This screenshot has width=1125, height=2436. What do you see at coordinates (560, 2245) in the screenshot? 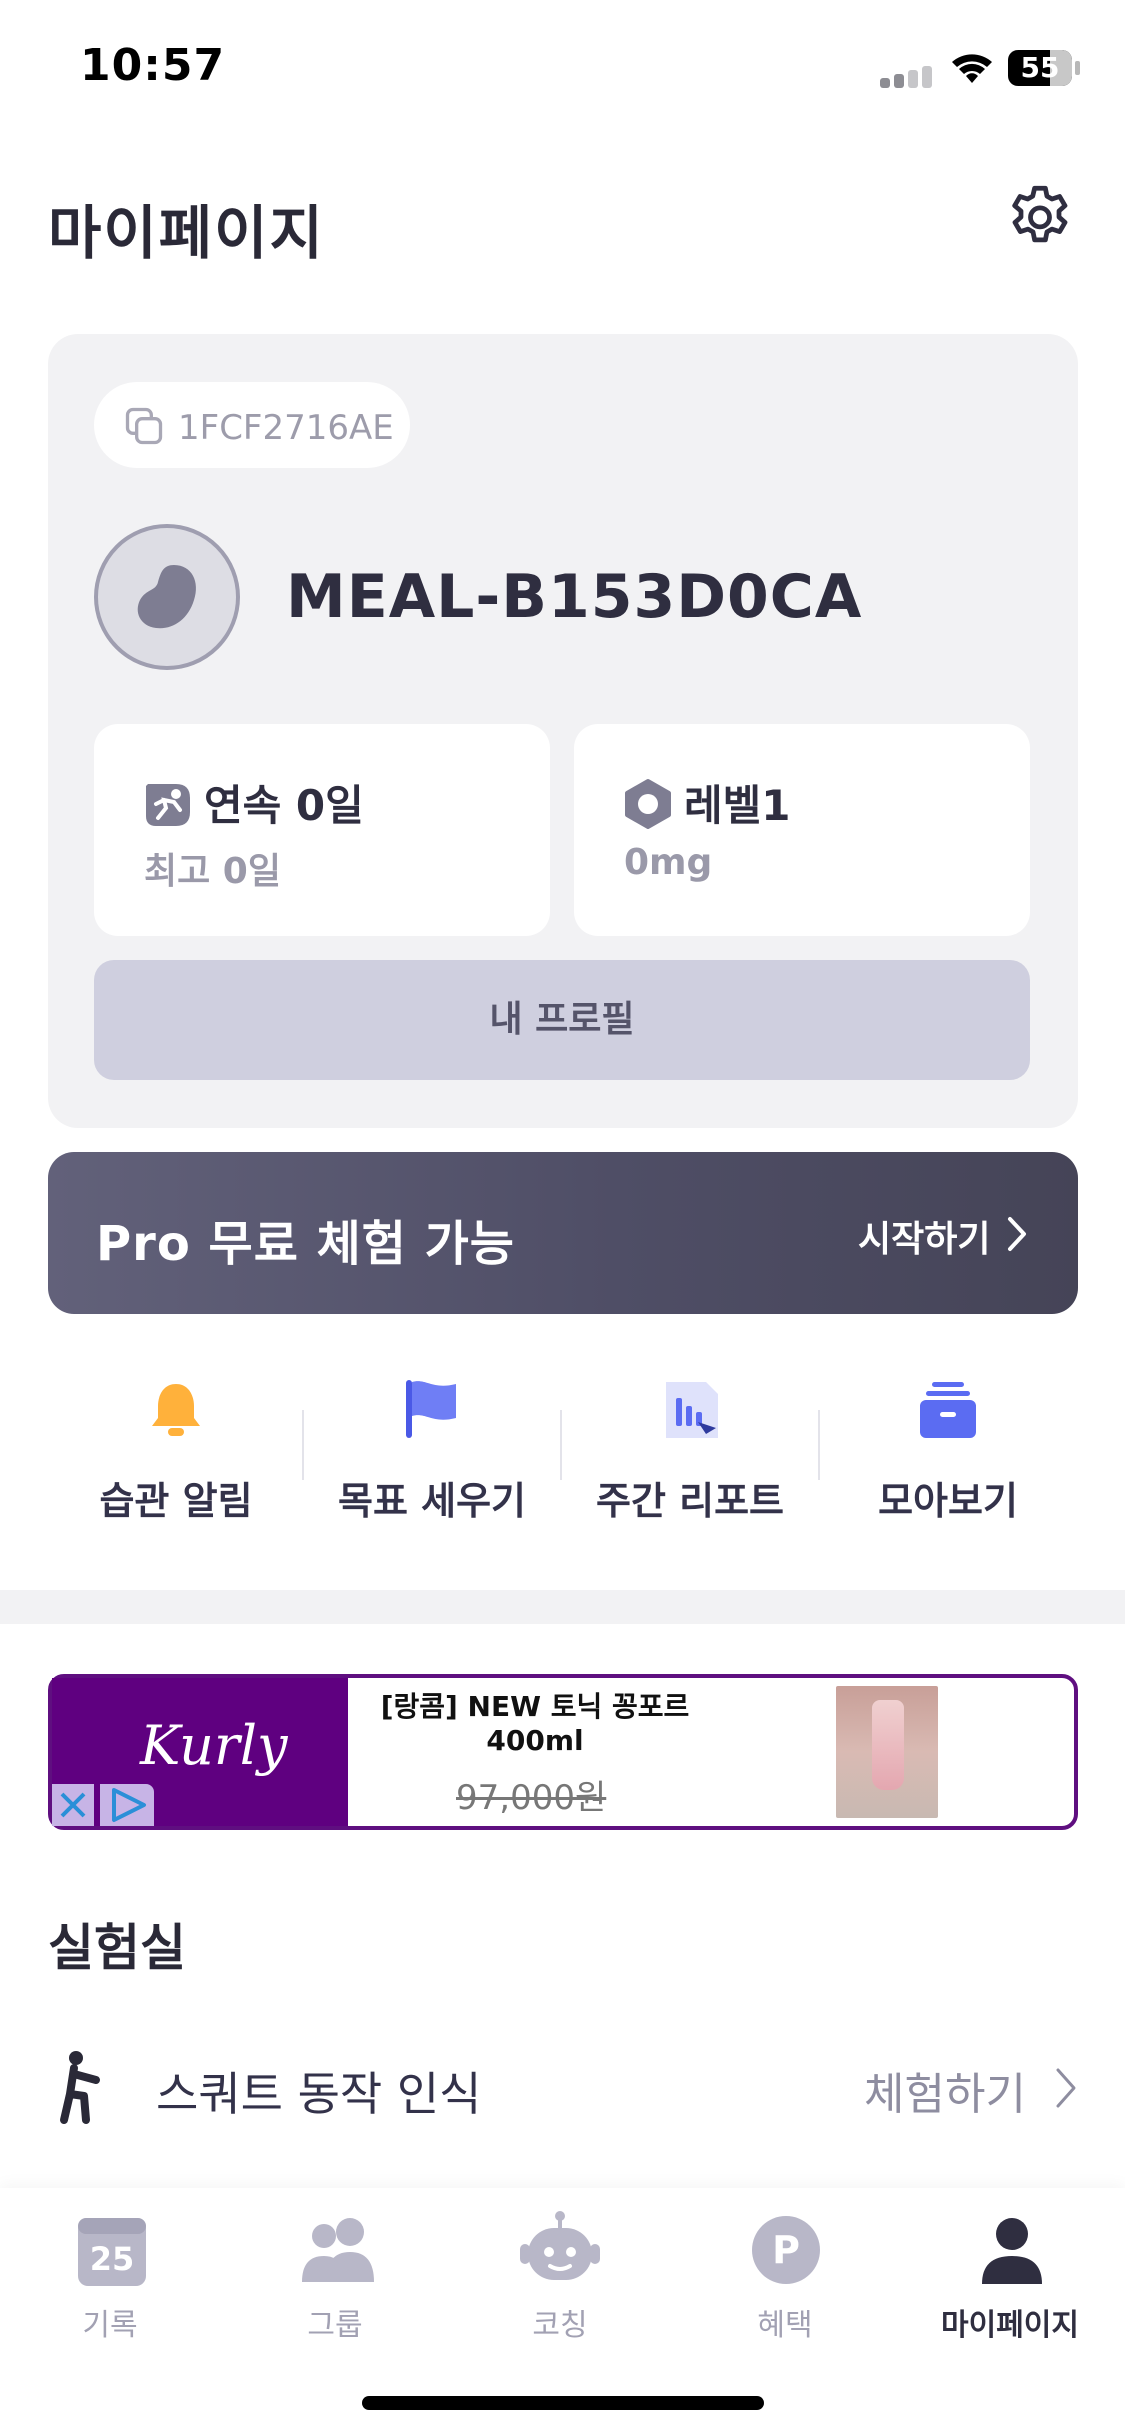
I see `robot-icon` at bounding box center [560, 2245].